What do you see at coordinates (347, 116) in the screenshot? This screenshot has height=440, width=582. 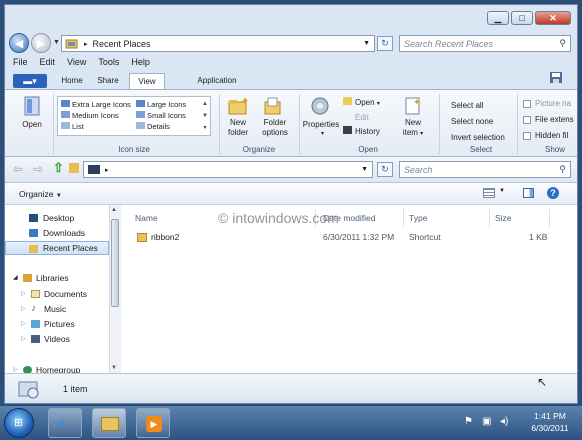 I see `edit-icon` at bounding box center [347, 116].